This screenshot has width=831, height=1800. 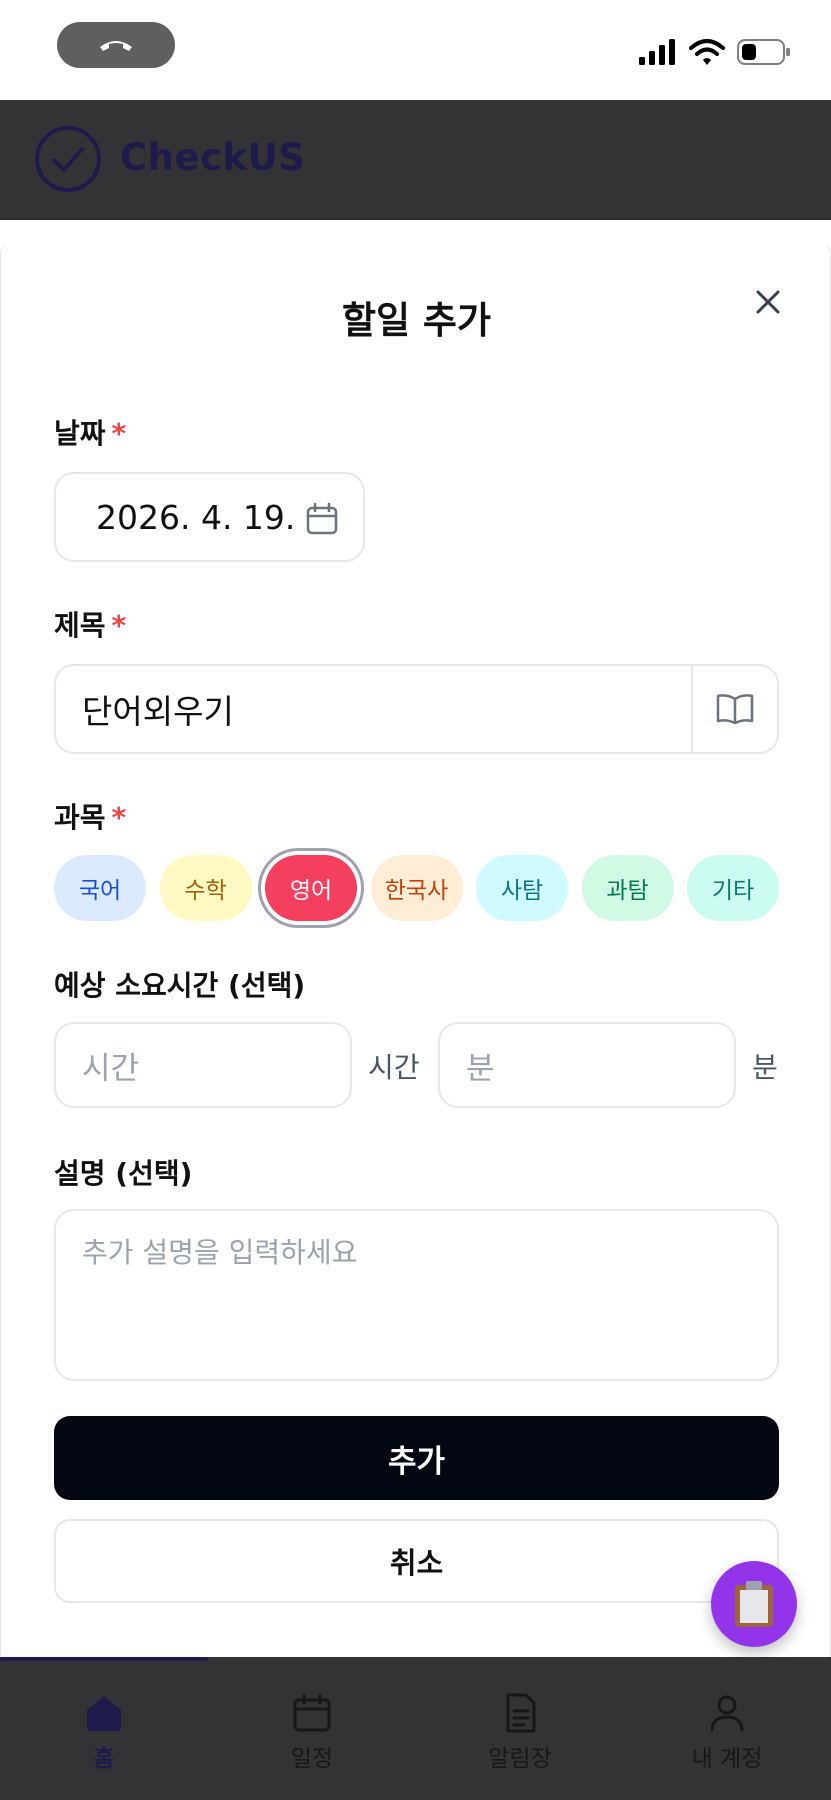 I want to click on status-icons, so click(x=715, y=52).